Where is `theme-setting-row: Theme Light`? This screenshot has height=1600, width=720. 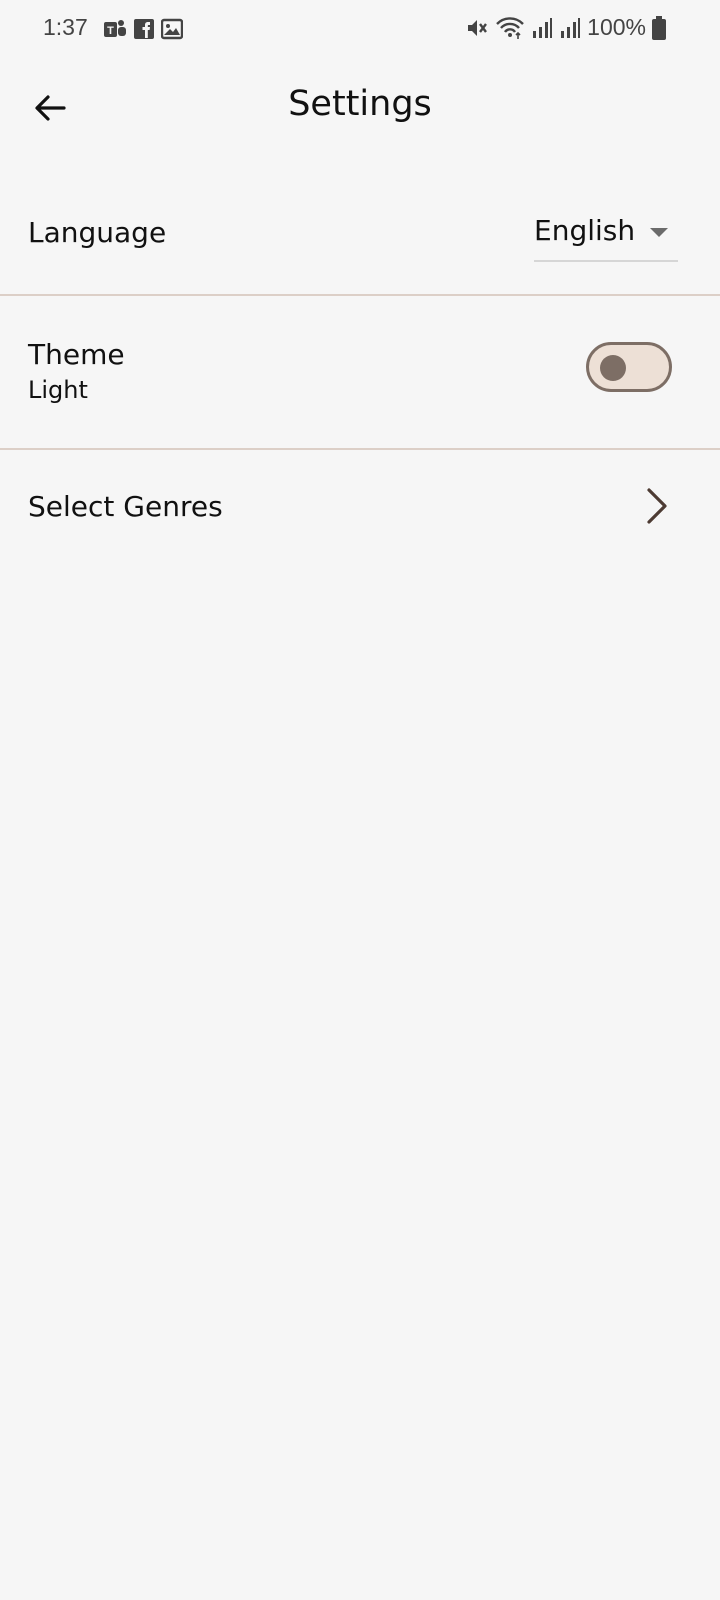
theme-setting-row: Theme Light is located at coordinates (360, 372).